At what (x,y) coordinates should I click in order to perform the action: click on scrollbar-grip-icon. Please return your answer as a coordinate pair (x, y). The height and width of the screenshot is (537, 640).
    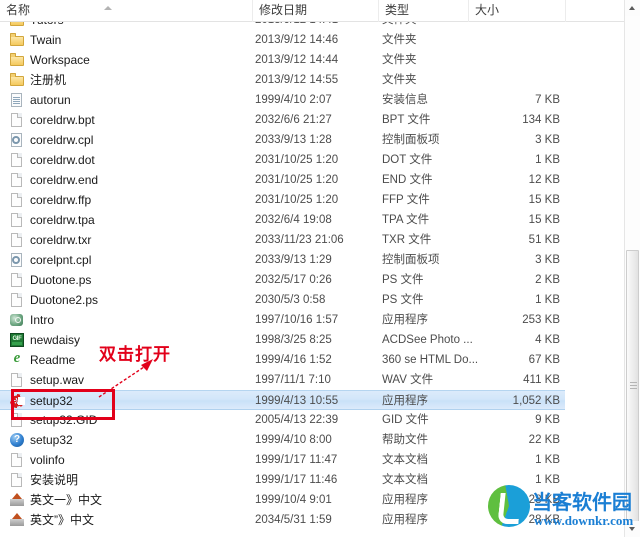
    Looking at the image, I should click on (633, 386).